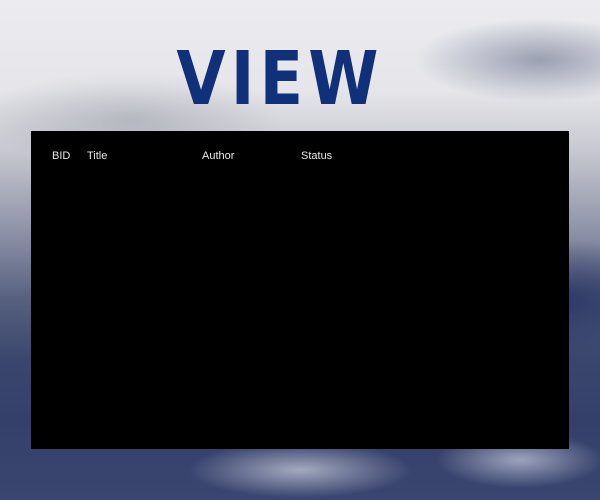  Describe the element at coordinates (61, 156) in the screenshot. I see `column-header-bid: BID` at that location.